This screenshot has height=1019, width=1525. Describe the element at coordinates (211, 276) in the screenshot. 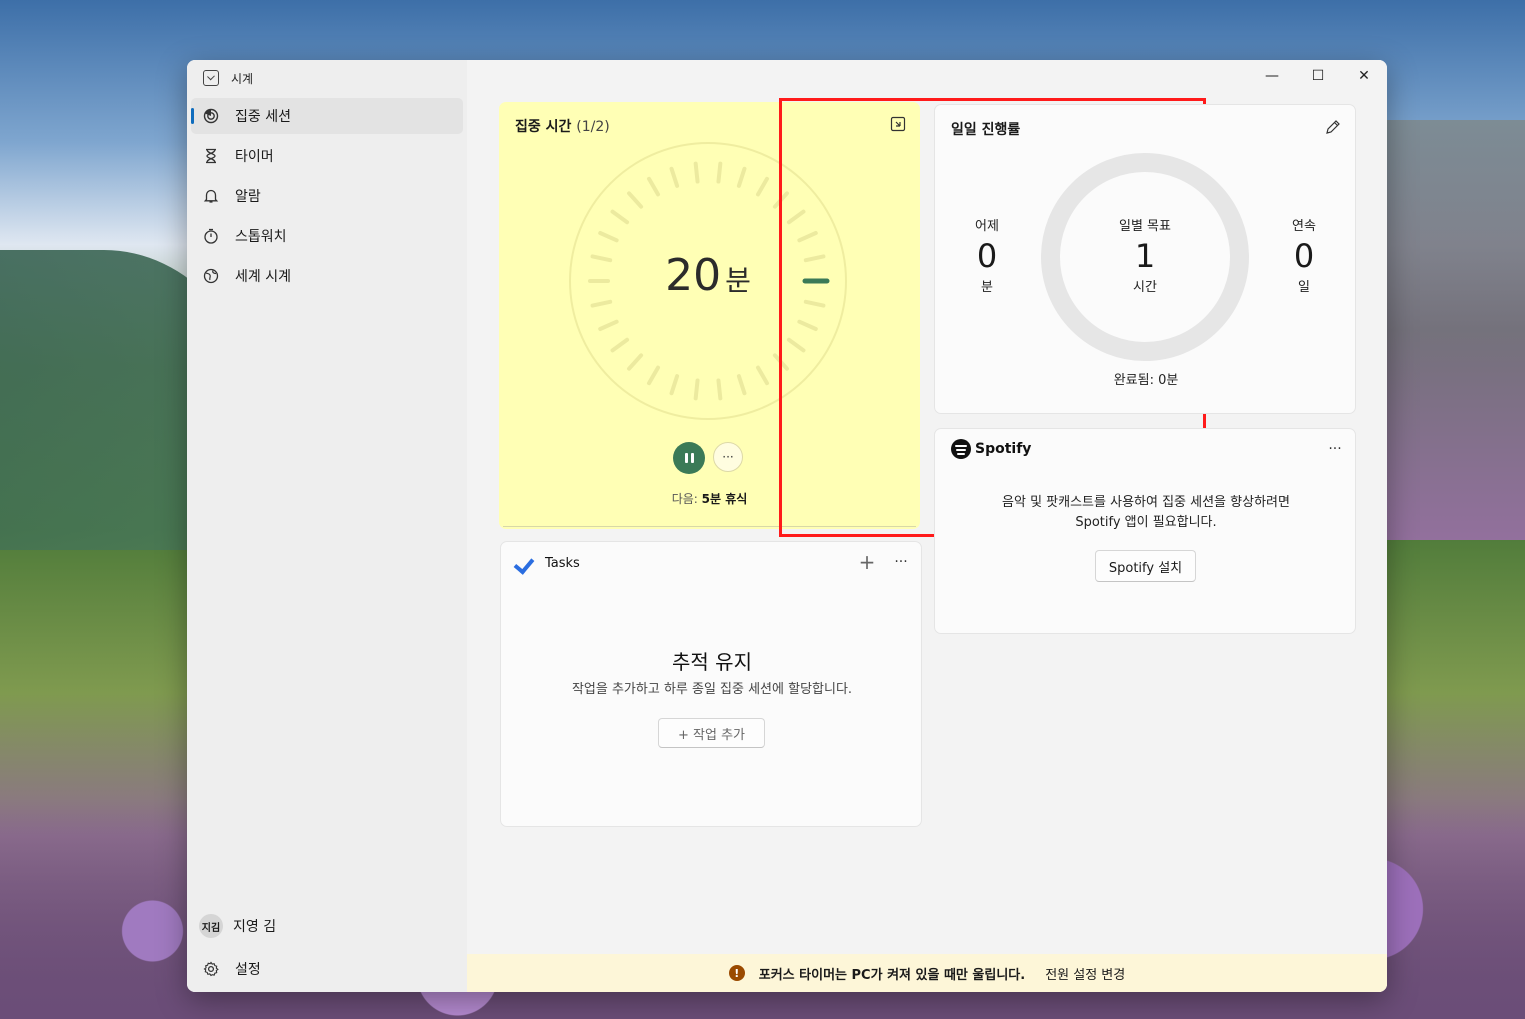

I see `globe-icon` at that location.